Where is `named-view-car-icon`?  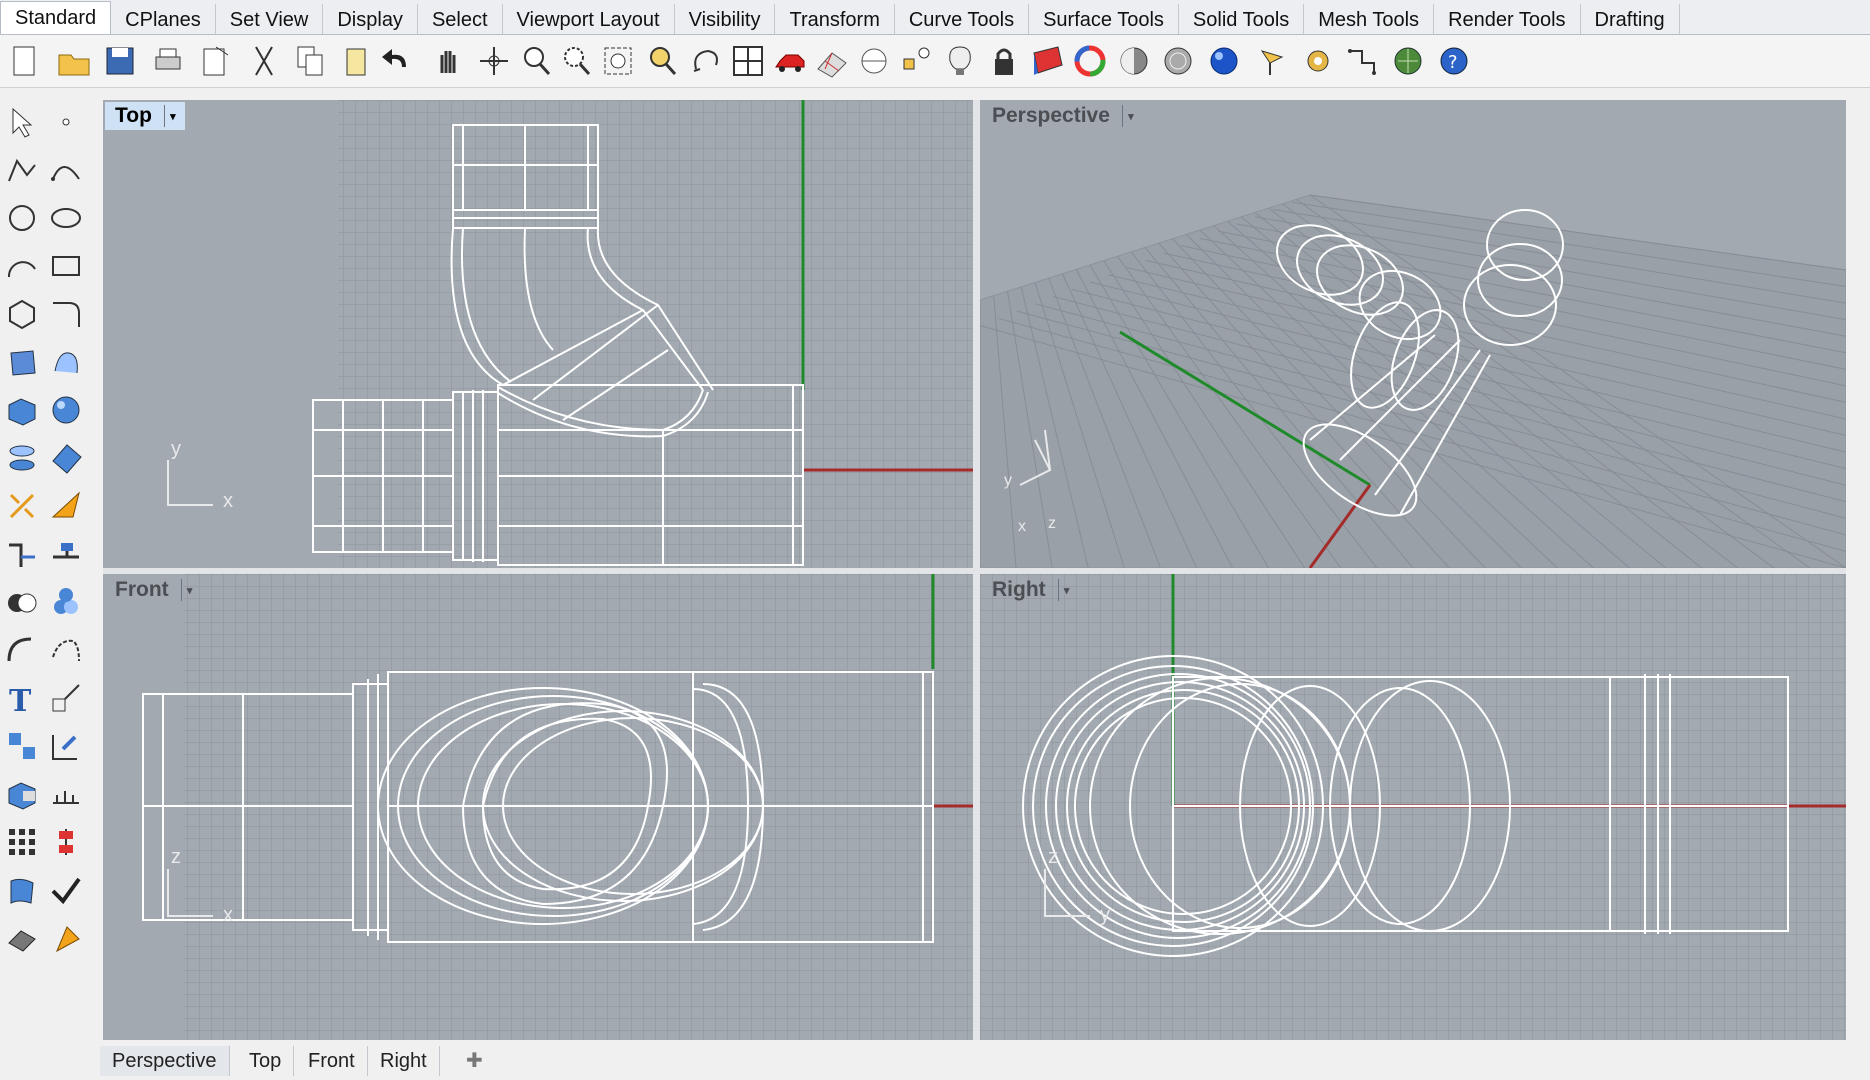
named-view-car-icon is located at coordinates (790, 61).